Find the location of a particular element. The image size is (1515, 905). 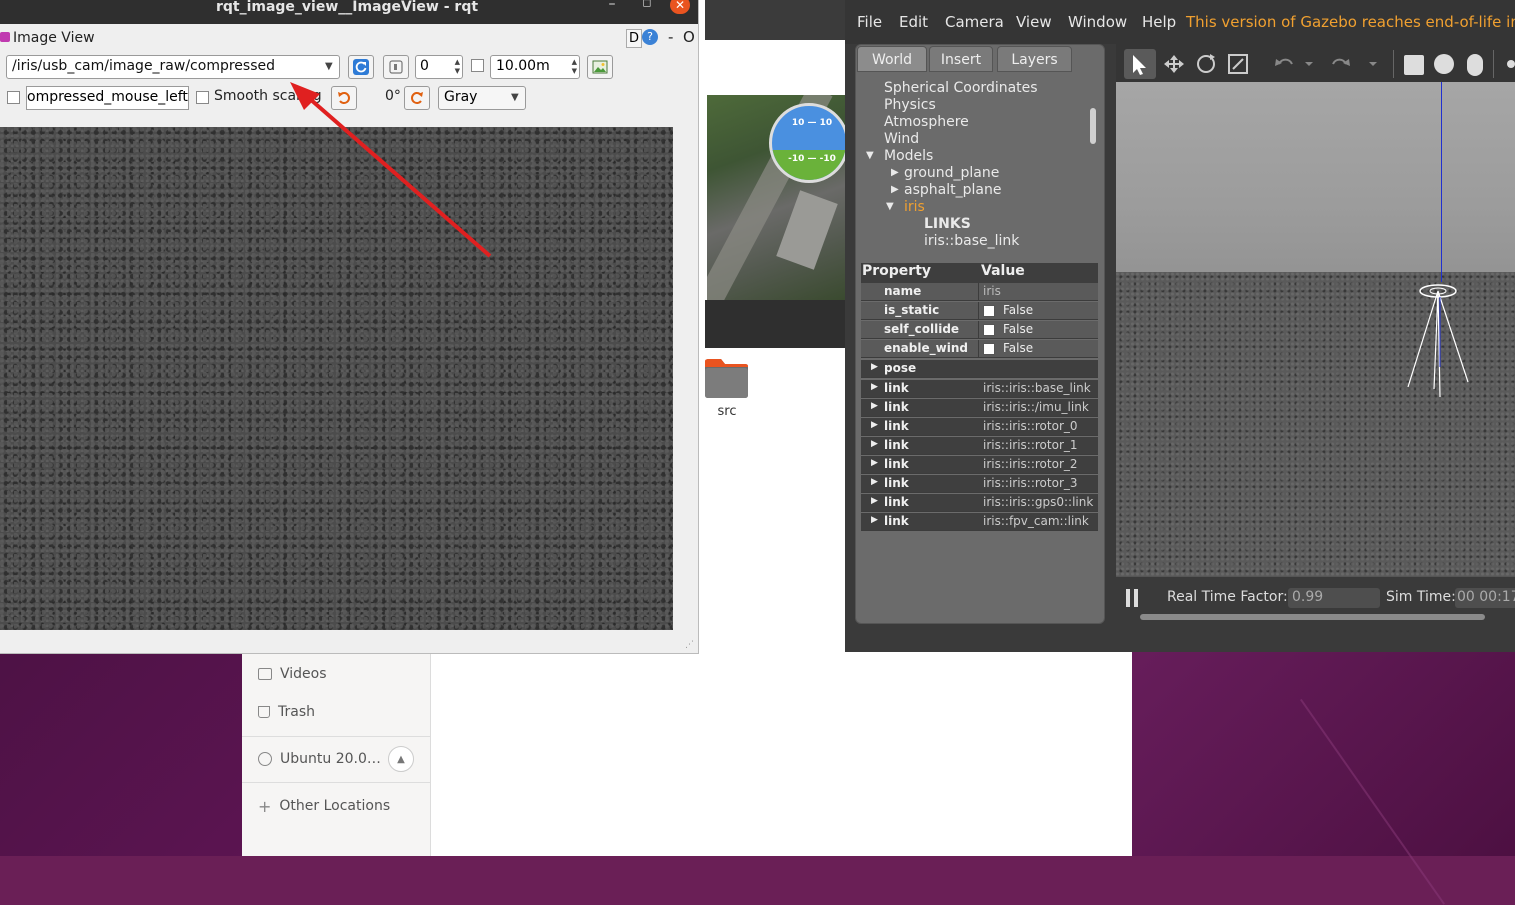

pause-icon is located at coordinates (1133, 598).